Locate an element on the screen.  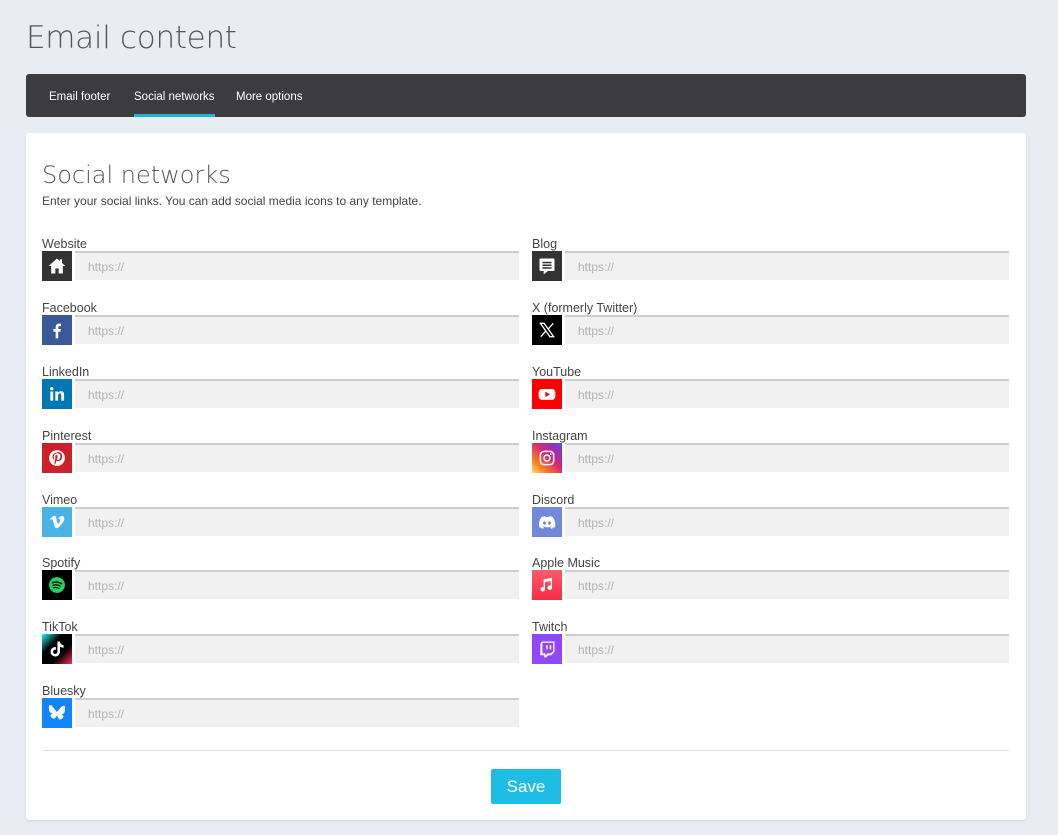
save-button: Save is located at coordinates (526, 786).